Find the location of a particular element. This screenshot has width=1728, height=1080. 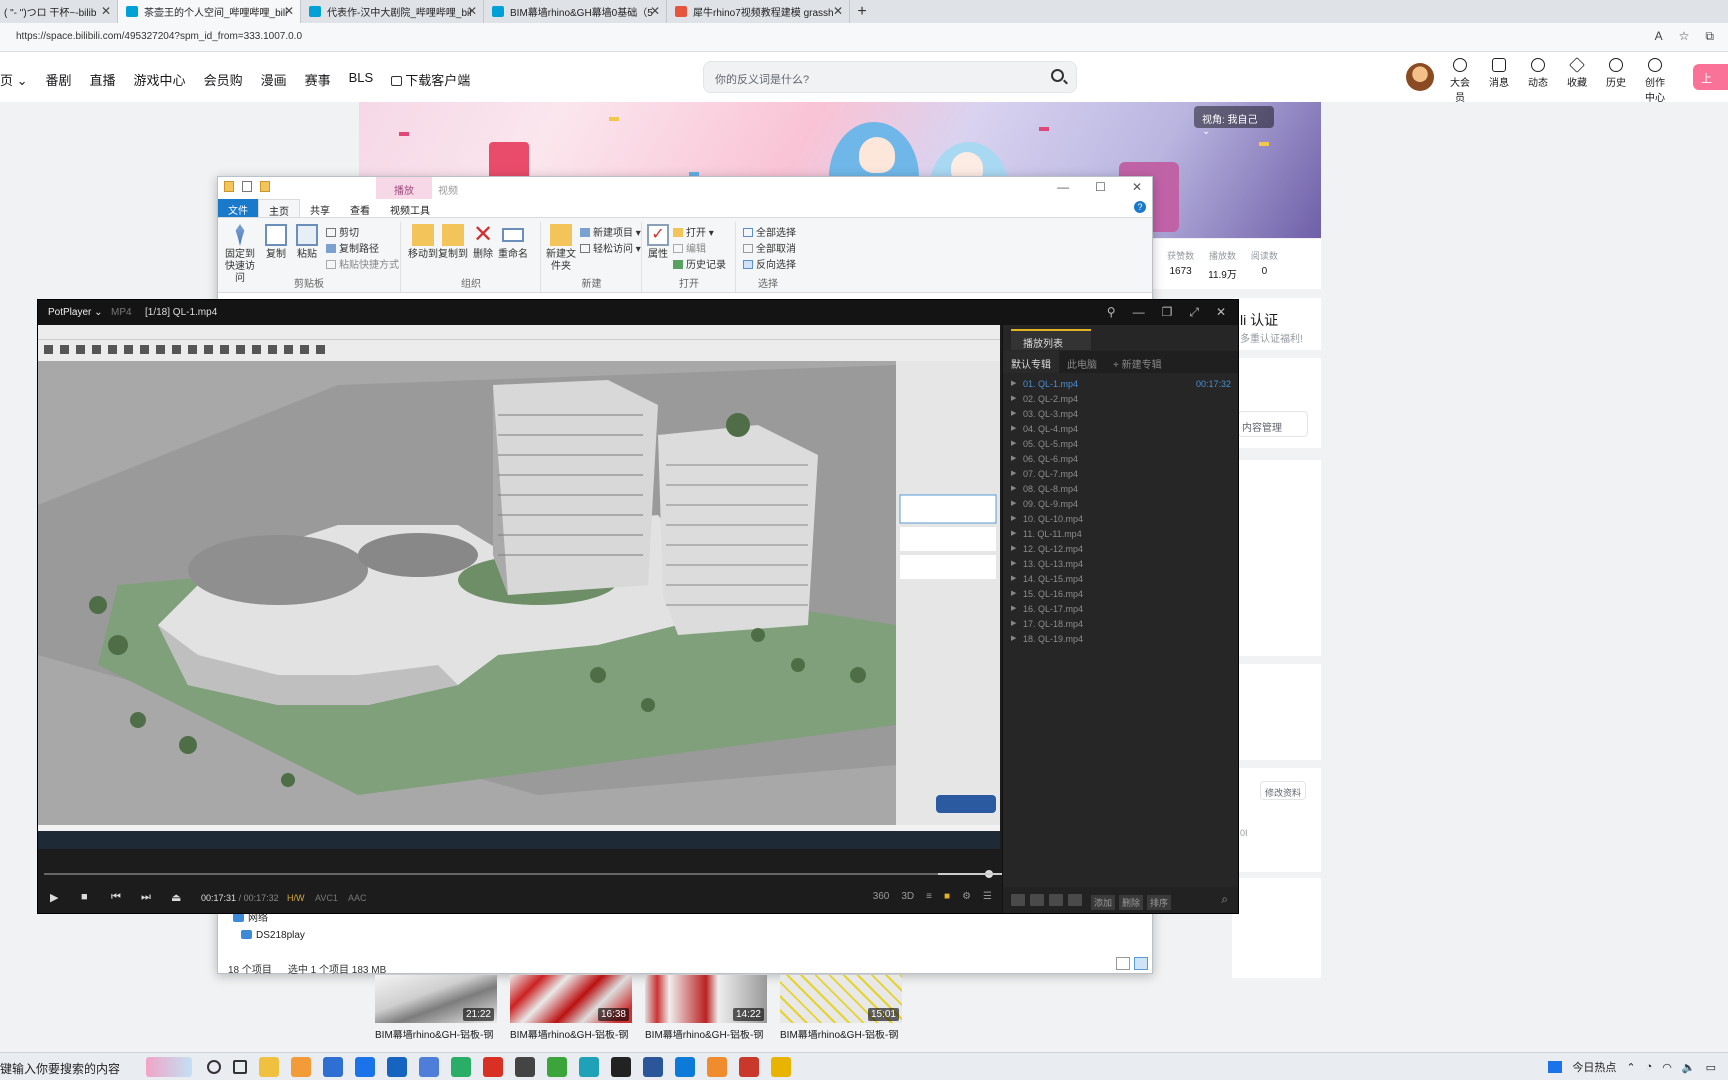

tab-video-tools: 视频工具 is located at coordinates (410, 208).